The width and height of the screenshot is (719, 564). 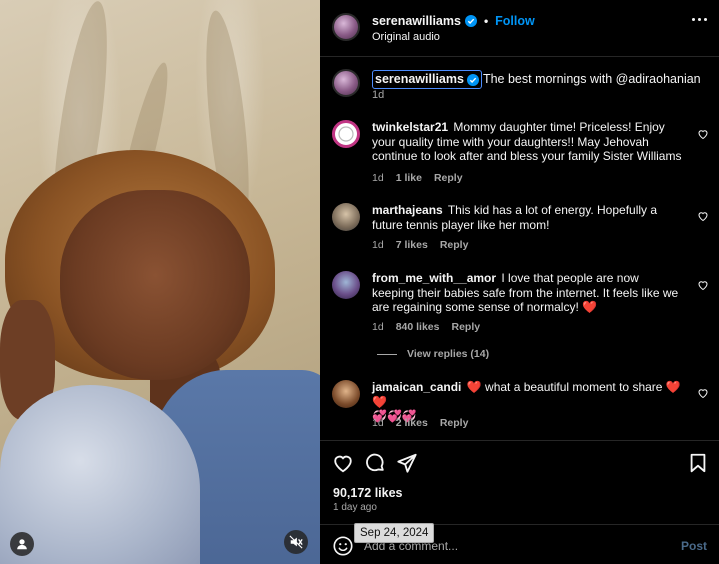 What do you see at coordinates (515, 21) in the screenshot?
I see `follow-button: Follow` at bounding box center [515, 21].